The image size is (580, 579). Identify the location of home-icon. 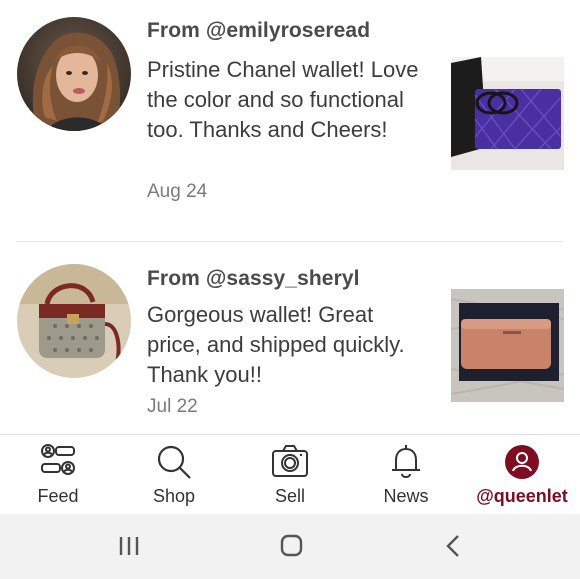
(291, 546).